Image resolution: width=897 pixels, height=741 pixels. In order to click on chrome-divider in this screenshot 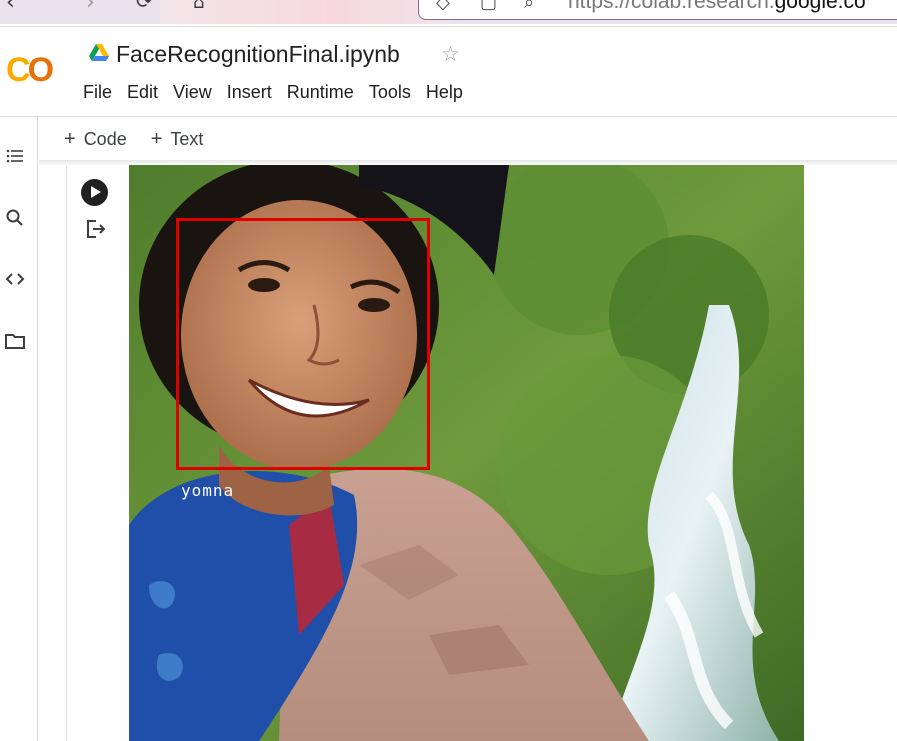, I will do `click(448, 26)`.